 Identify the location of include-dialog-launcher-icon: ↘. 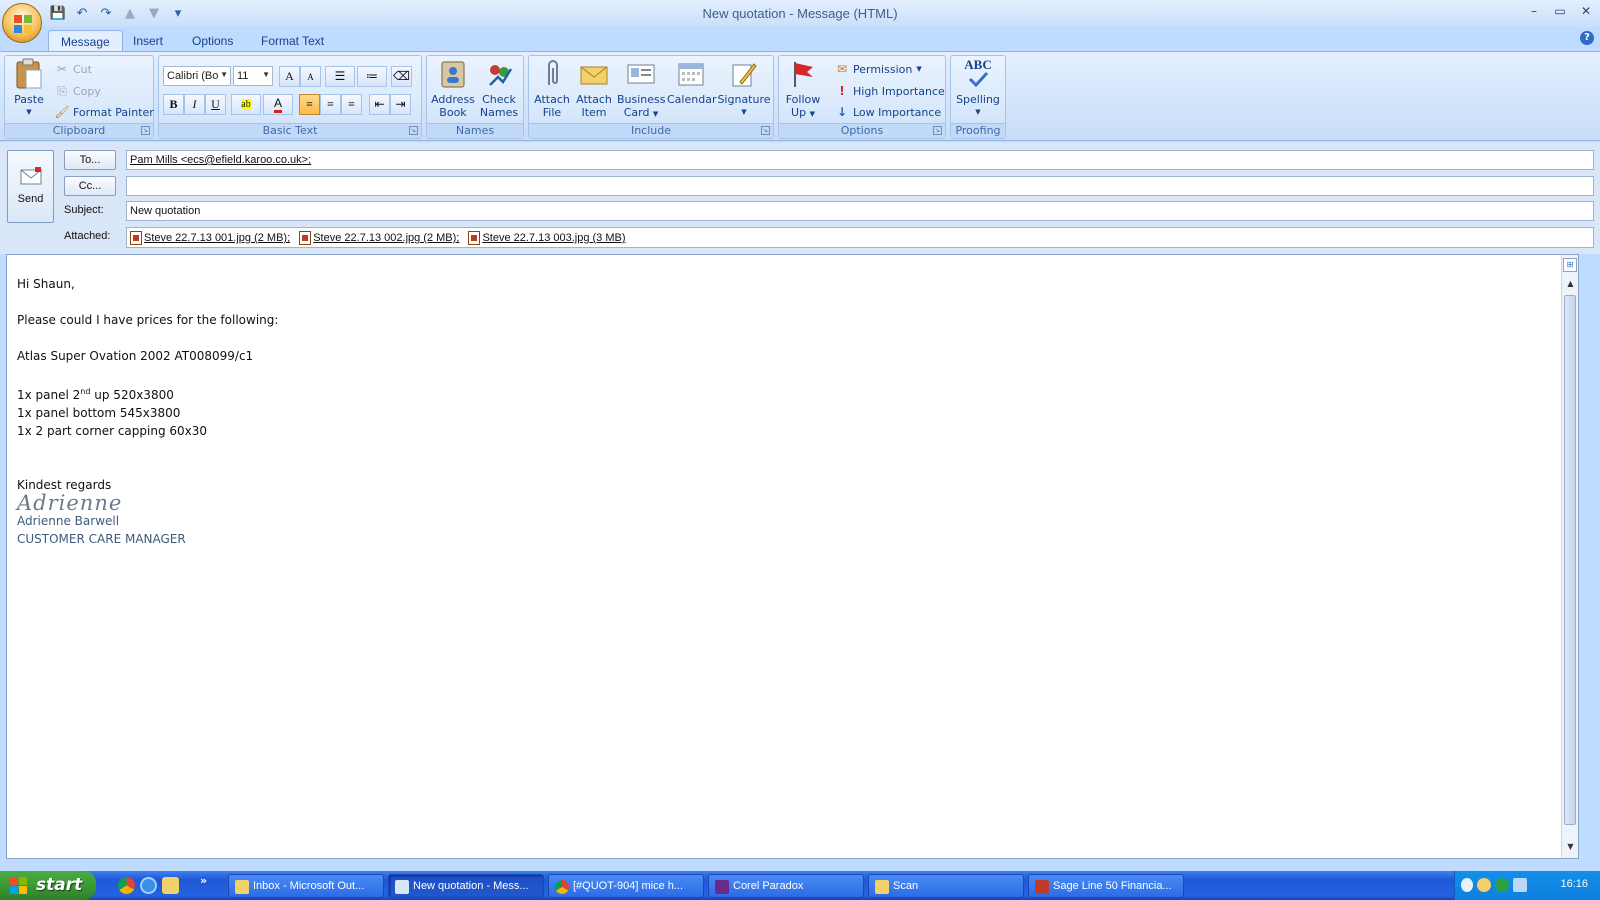
(765, 130).